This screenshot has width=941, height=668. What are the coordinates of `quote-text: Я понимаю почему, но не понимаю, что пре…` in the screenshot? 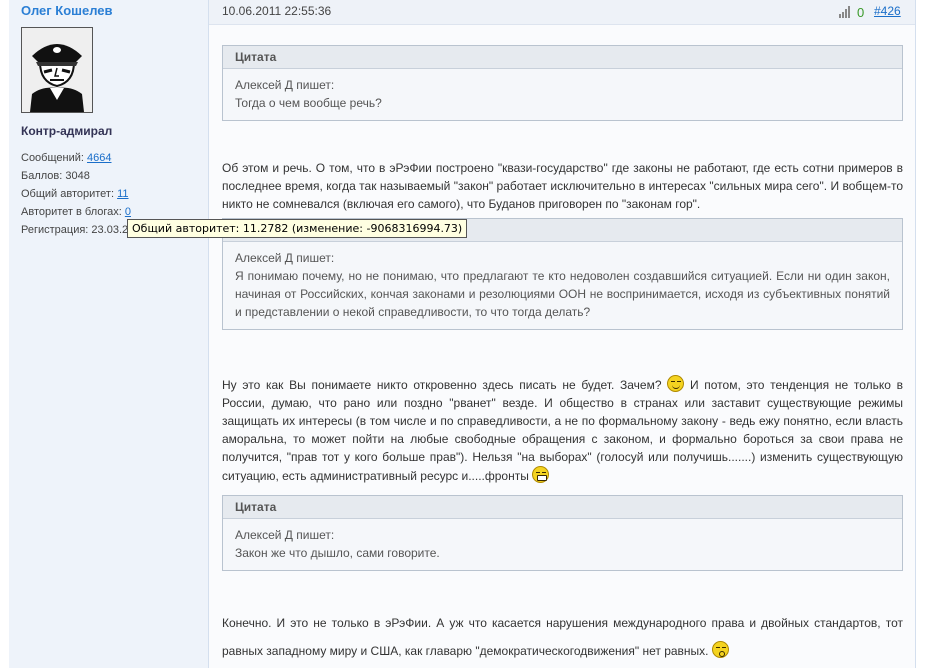 It's located at (562, 294).